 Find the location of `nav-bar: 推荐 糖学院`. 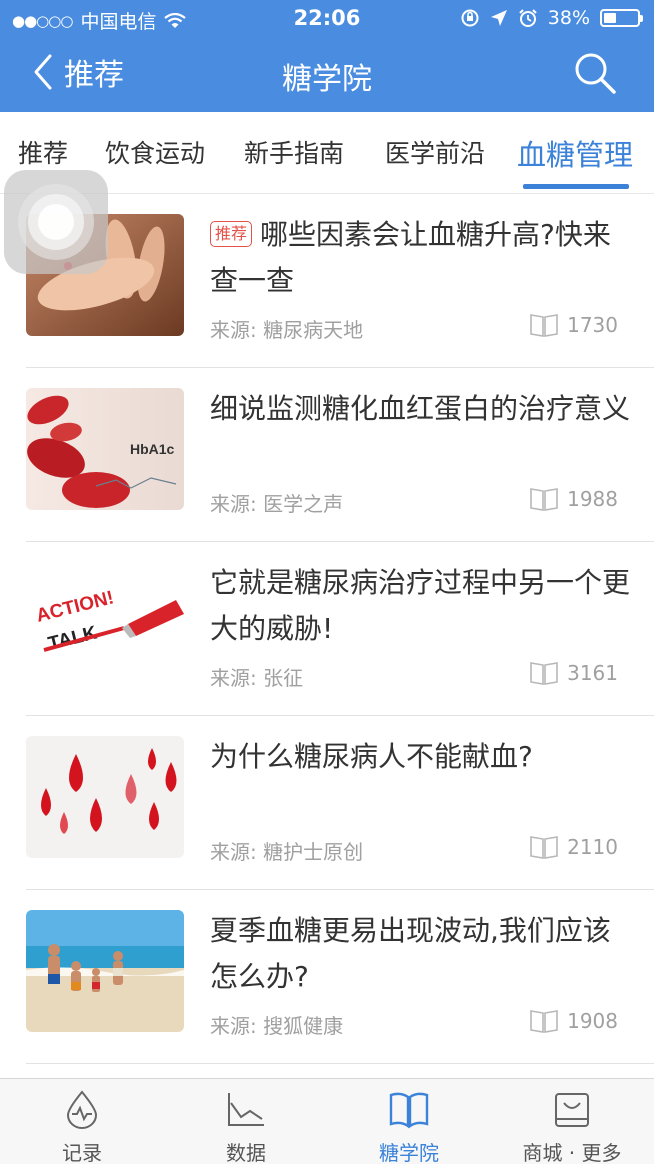

nav-bar: 推荐 糖学院 is located at coordinates (327, 75).